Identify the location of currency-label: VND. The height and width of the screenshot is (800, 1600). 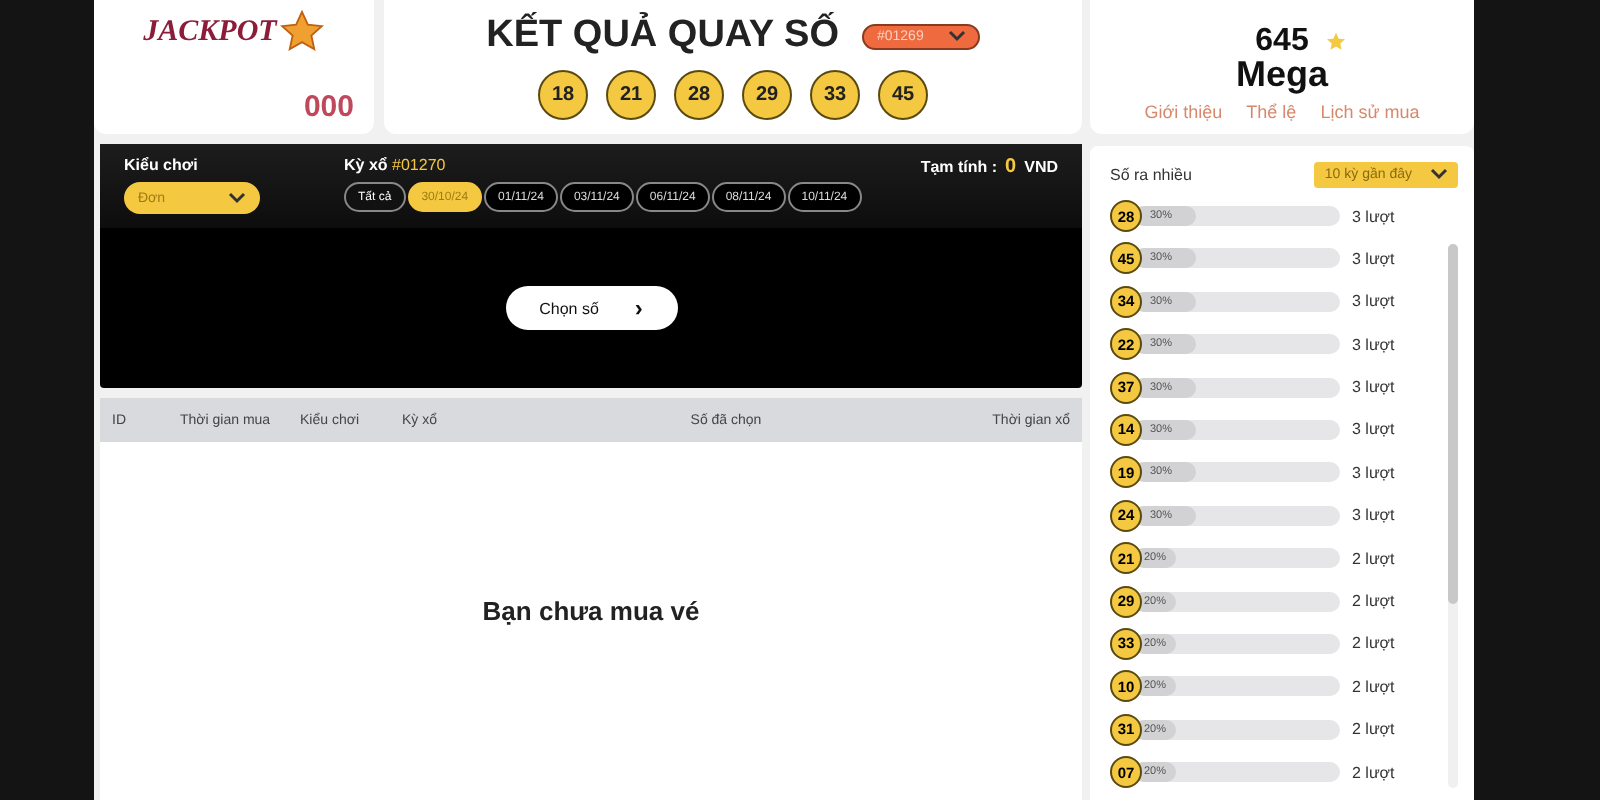
(1041, 167).